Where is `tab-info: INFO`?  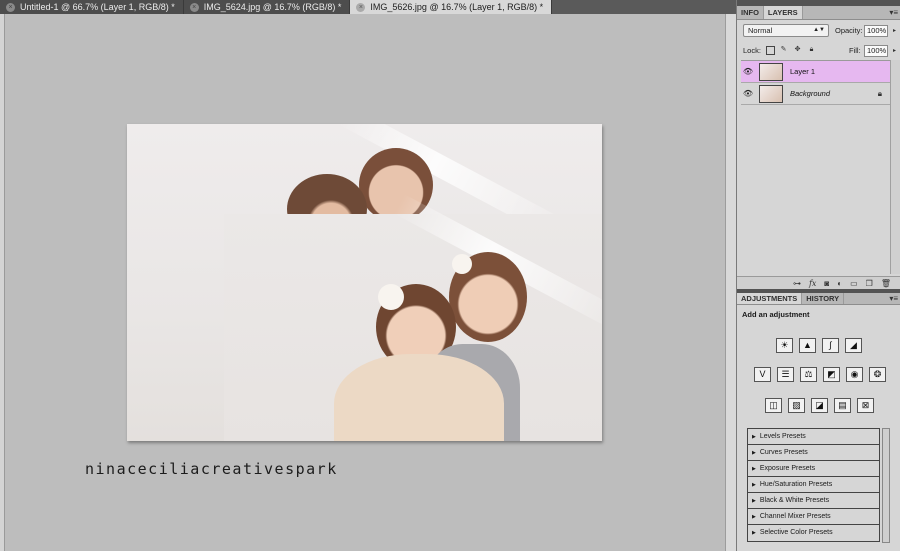
tab-info: INFO is located at coordinates (750, 12).